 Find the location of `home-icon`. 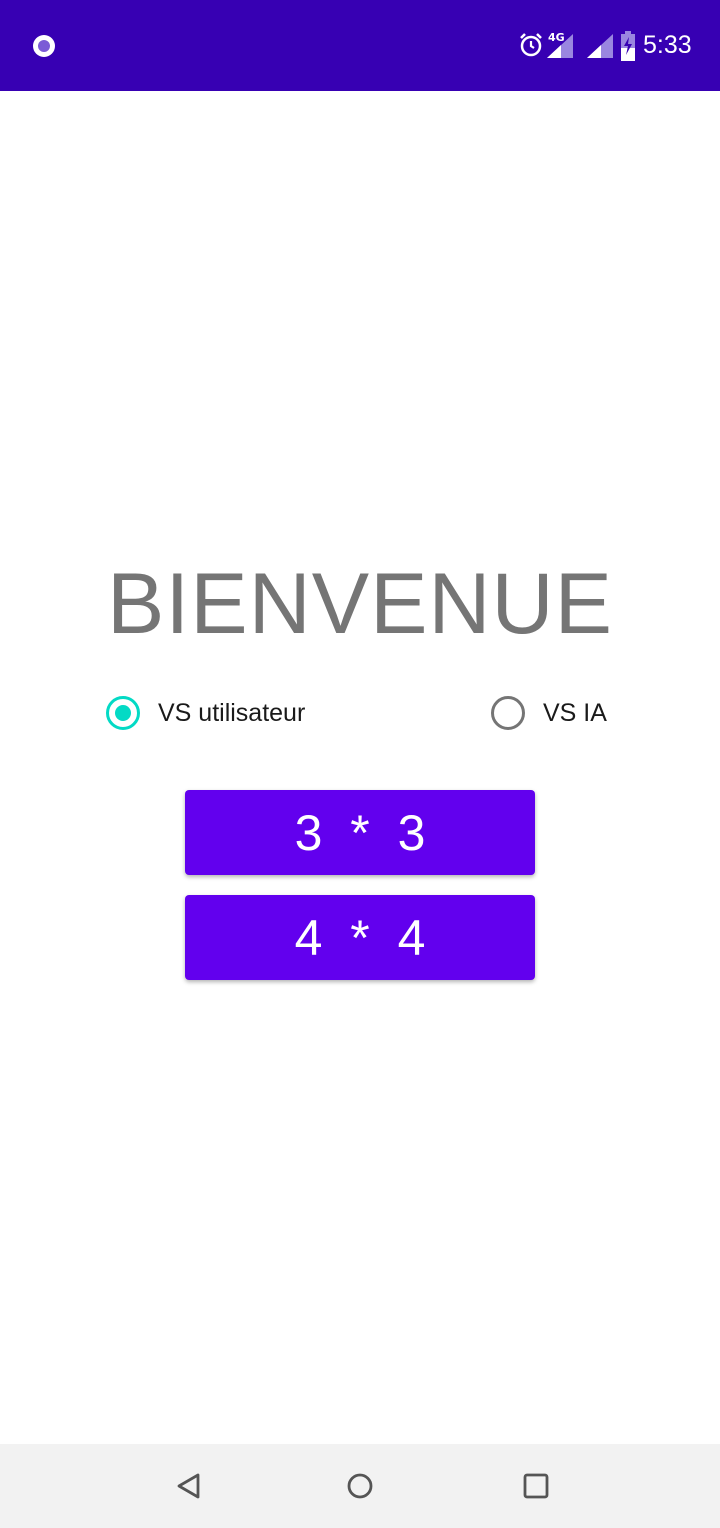

home-icon is located at coordinates (360, 1486).